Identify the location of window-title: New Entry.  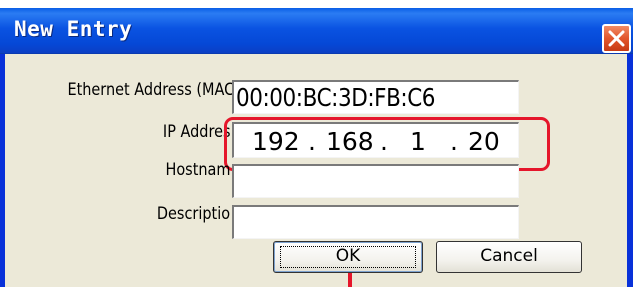
(73, 29).